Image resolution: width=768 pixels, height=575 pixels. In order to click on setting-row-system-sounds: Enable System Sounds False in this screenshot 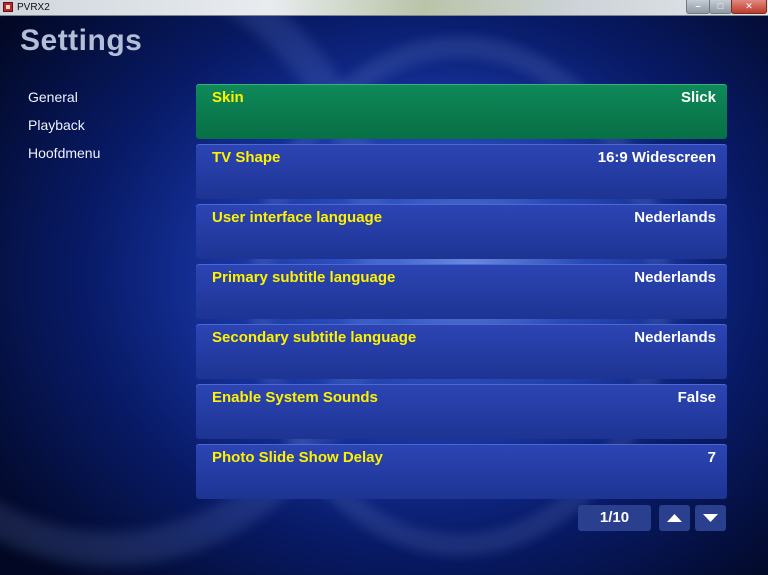, I will do `click(461, 411)`.